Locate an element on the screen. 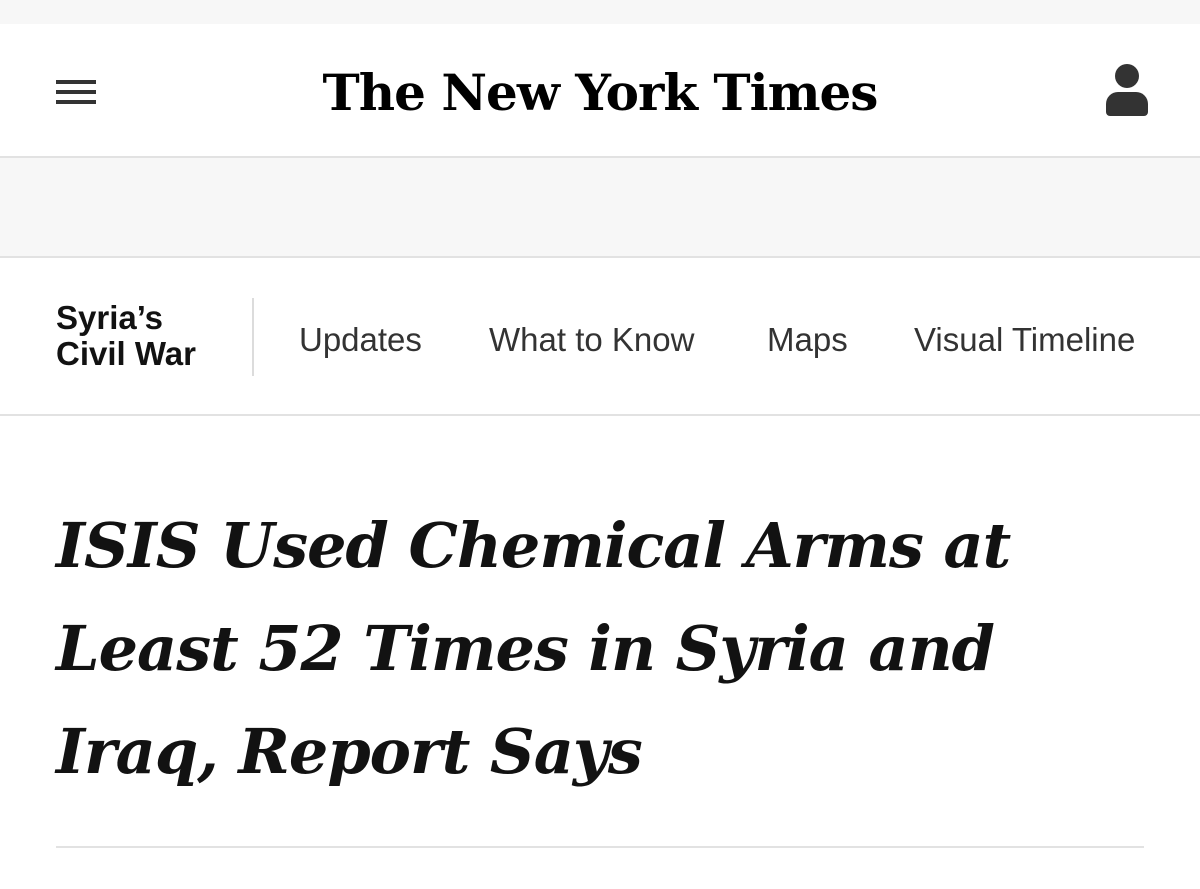 This screenshot has width=1200, height=889. account-icon-body is located at coordinates (1127, 104).